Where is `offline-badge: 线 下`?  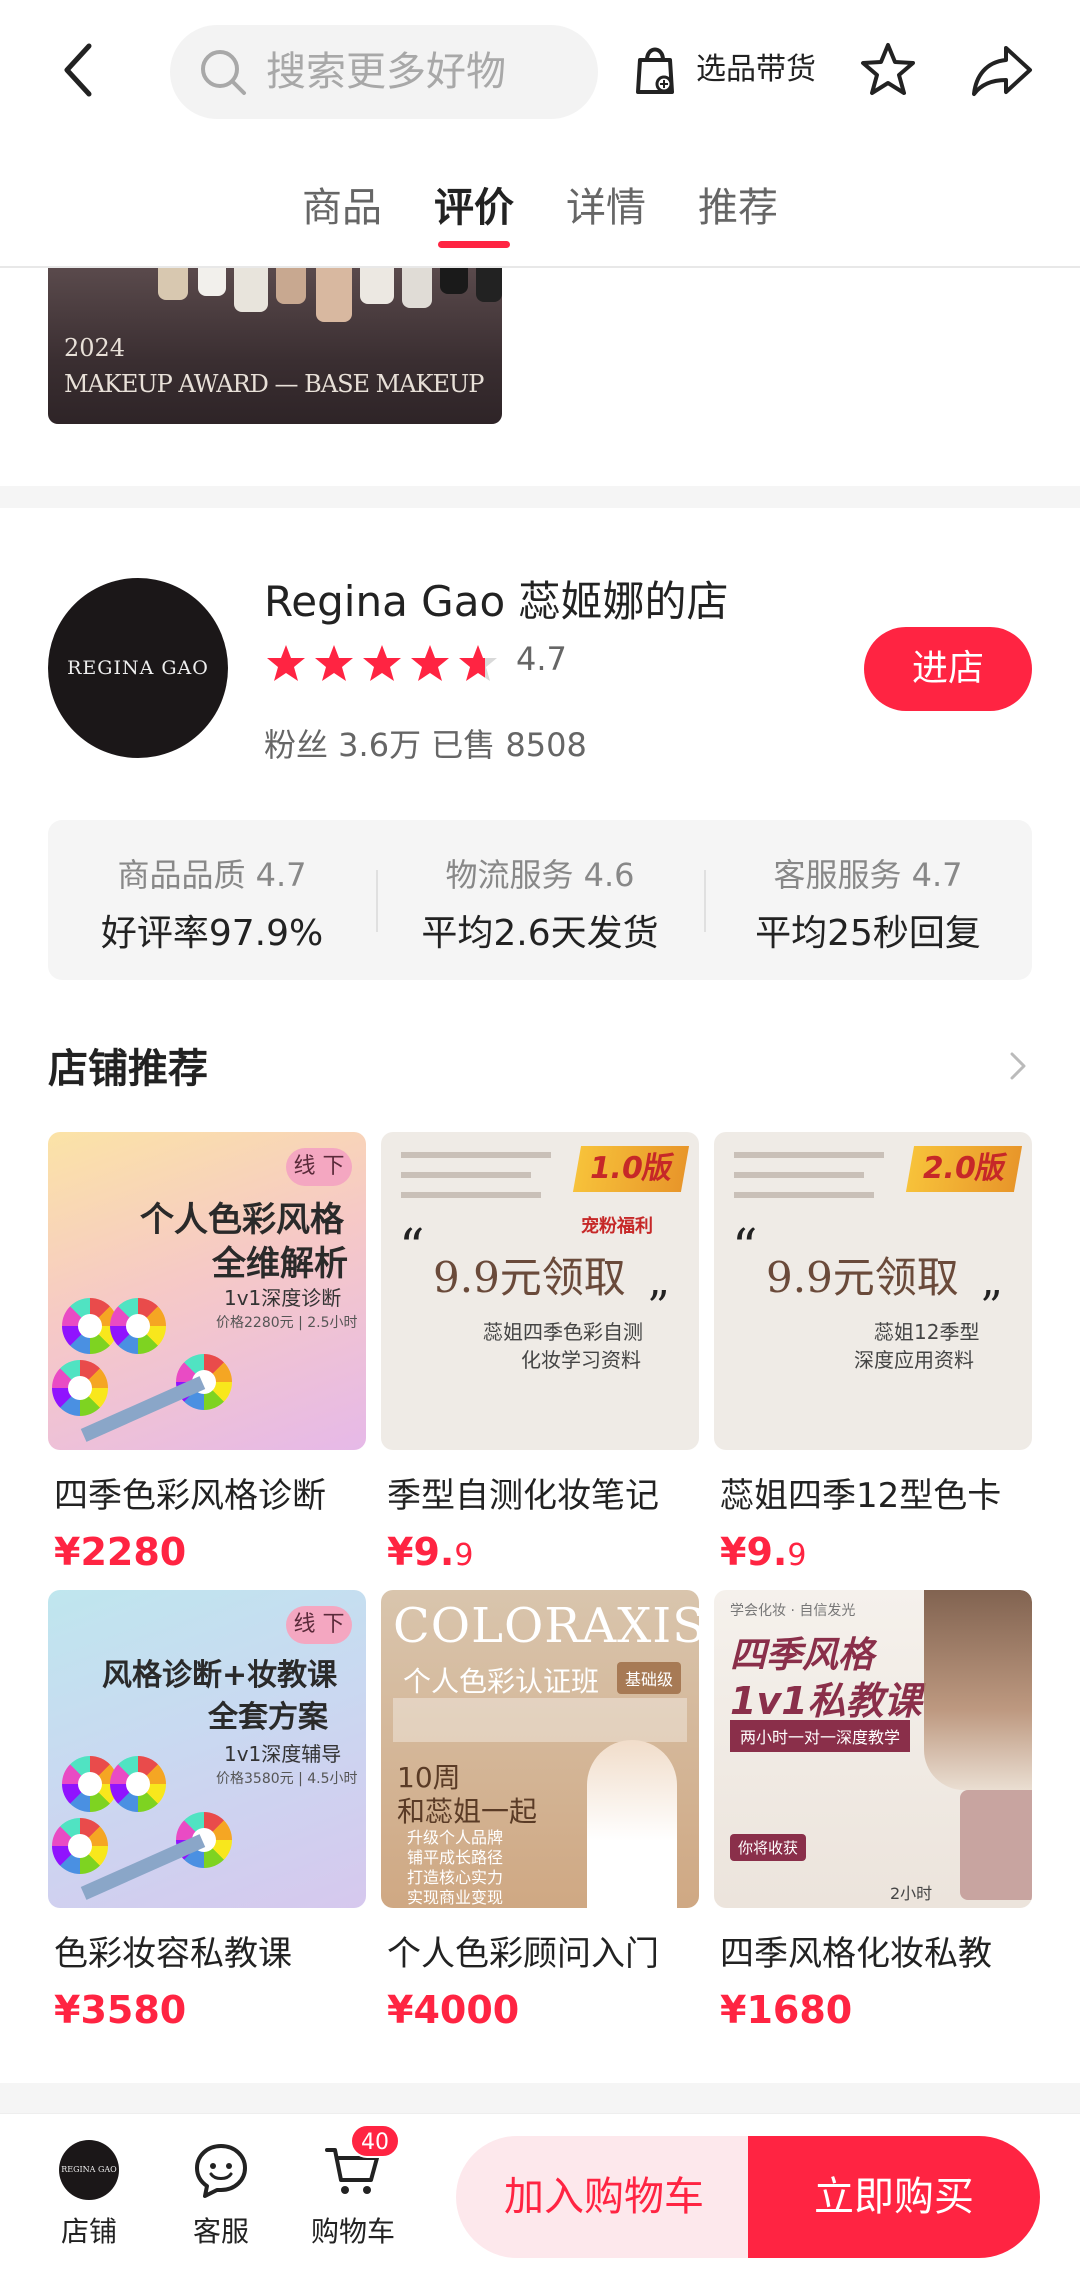 offline-badge: 线 下 is located at coordinates (319, 1625).